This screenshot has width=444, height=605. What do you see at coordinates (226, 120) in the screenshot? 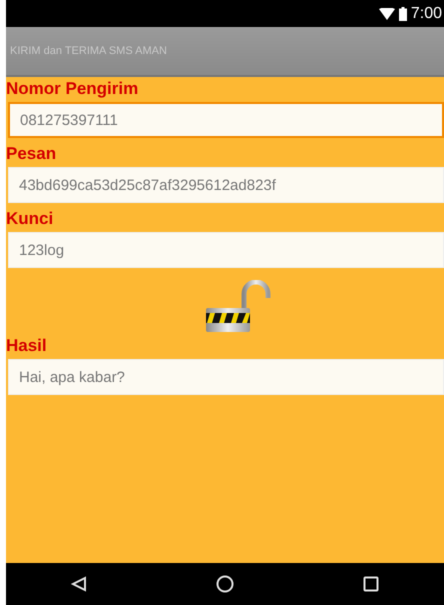
I see `text-field: 081275397111` at bounding box center [226, 120].